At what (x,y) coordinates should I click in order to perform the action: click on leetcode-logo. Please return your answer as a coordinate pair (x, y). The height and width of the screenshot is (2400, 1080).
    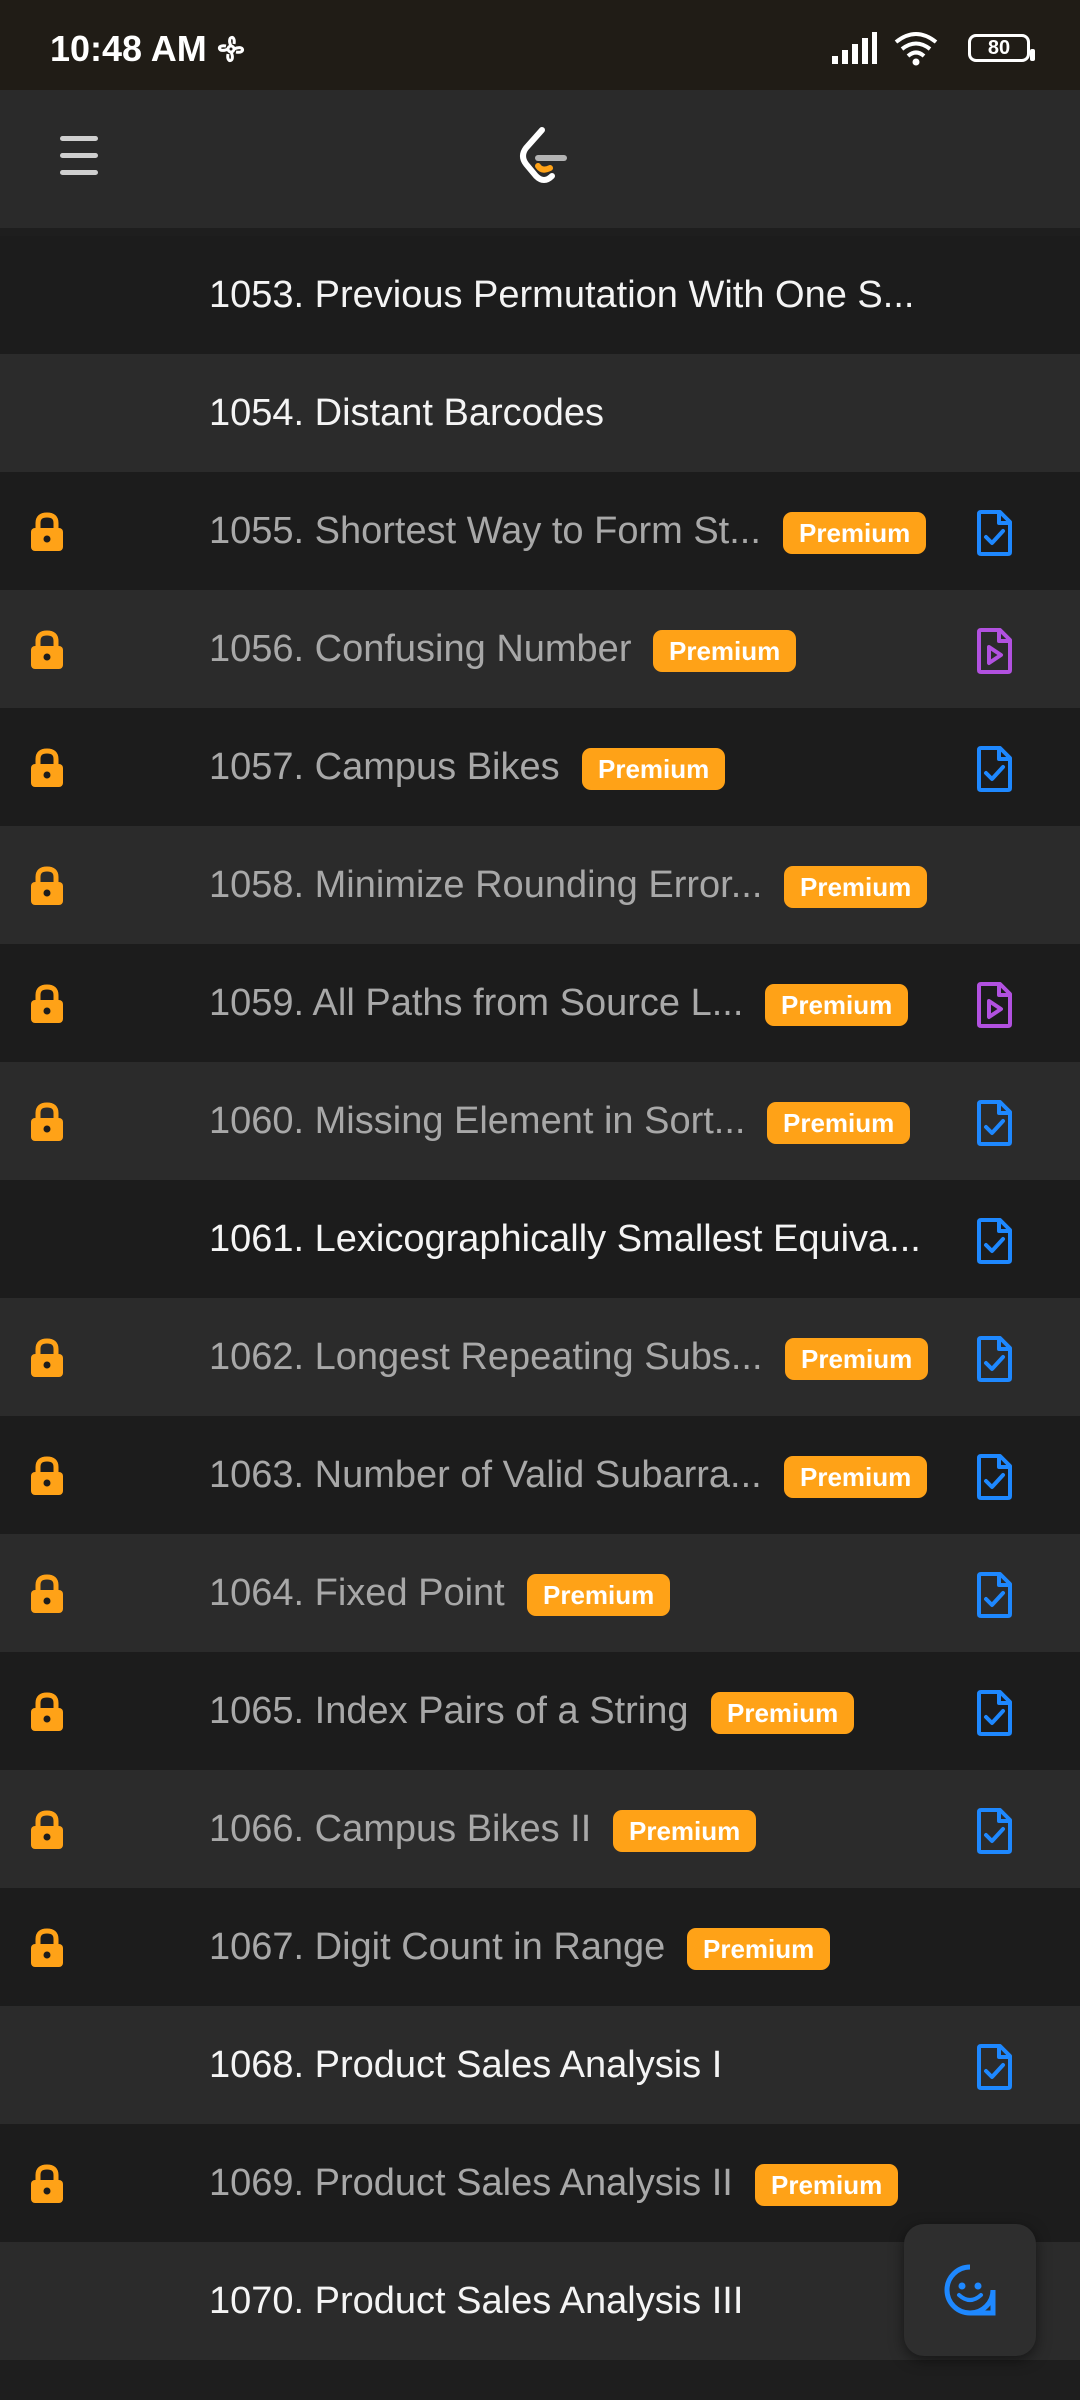
    Looking at the image, I should click on (543, 155).